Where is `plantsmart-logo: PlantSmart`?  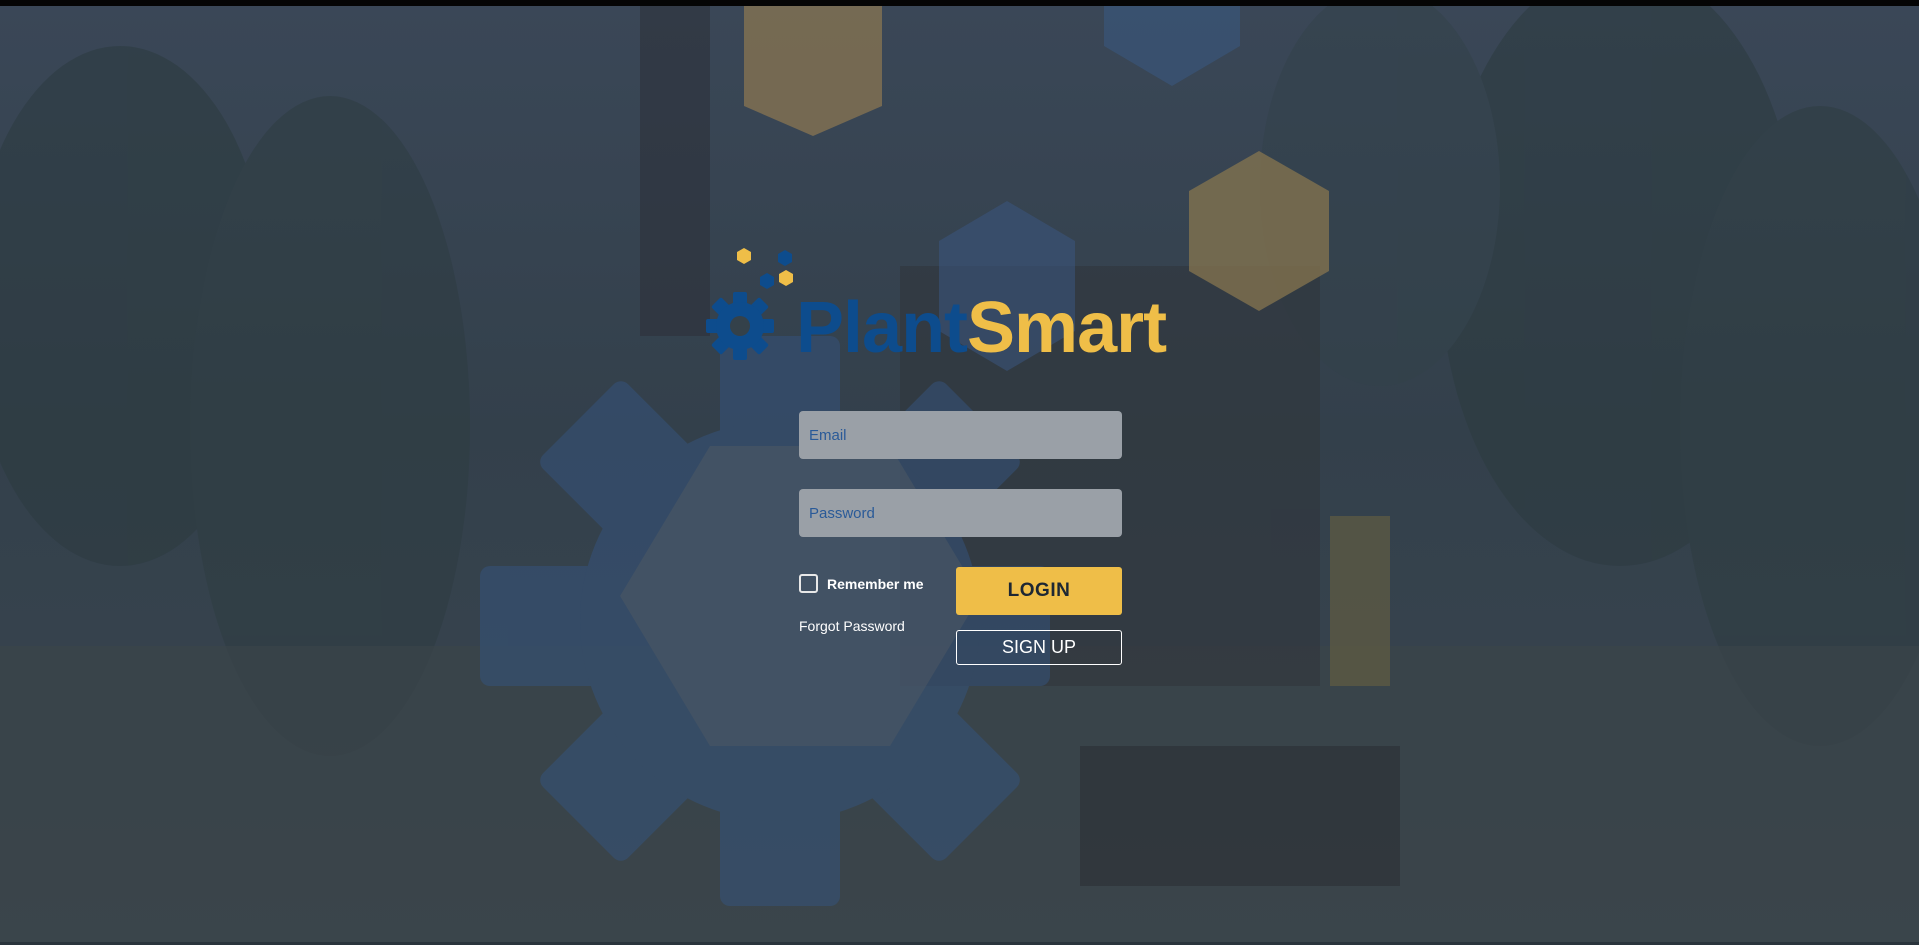
plantsmart-logo: PlantSmart is located at coordinates (940, 308).